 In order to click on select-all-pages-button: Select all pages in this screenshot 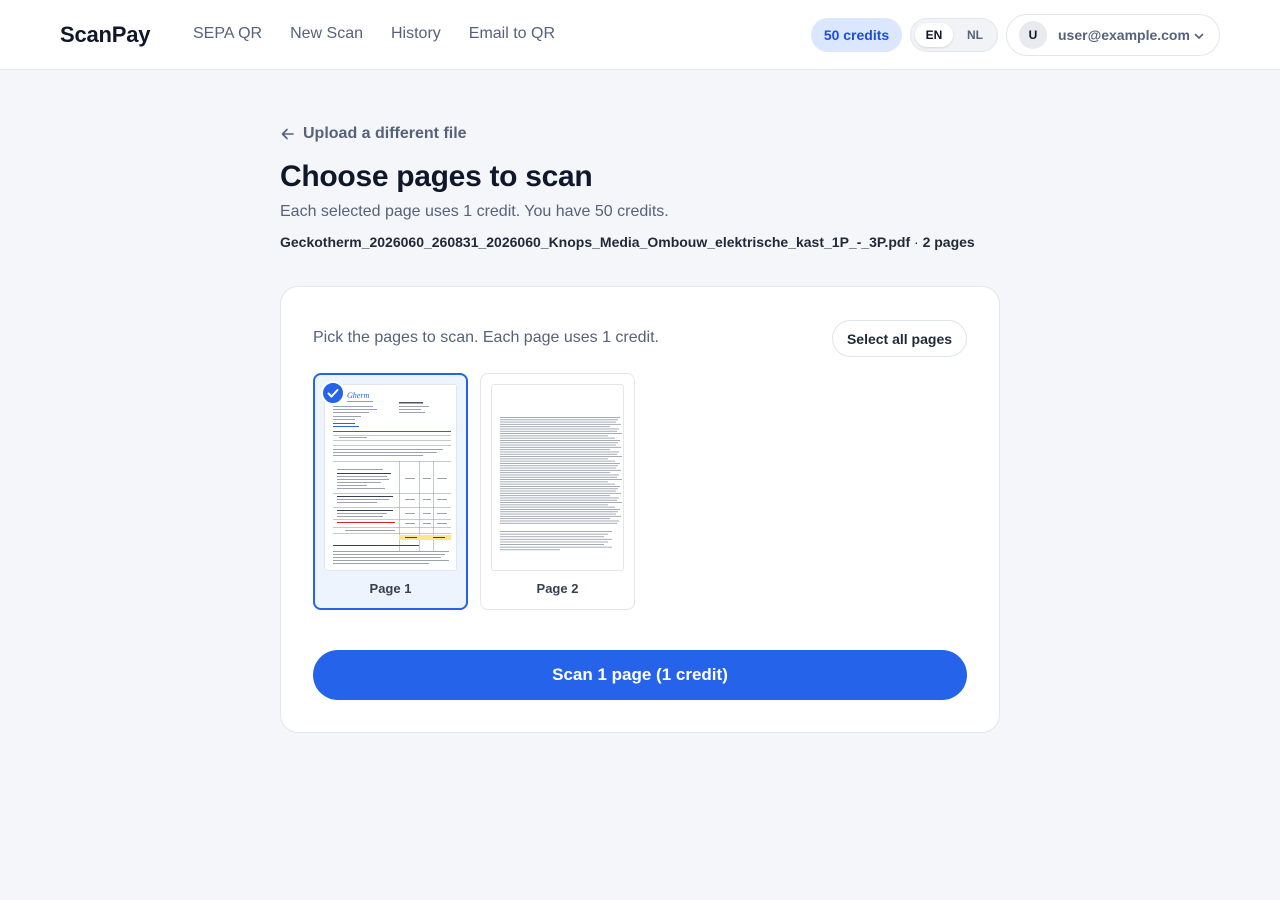, I will do `click(899, 338)`.